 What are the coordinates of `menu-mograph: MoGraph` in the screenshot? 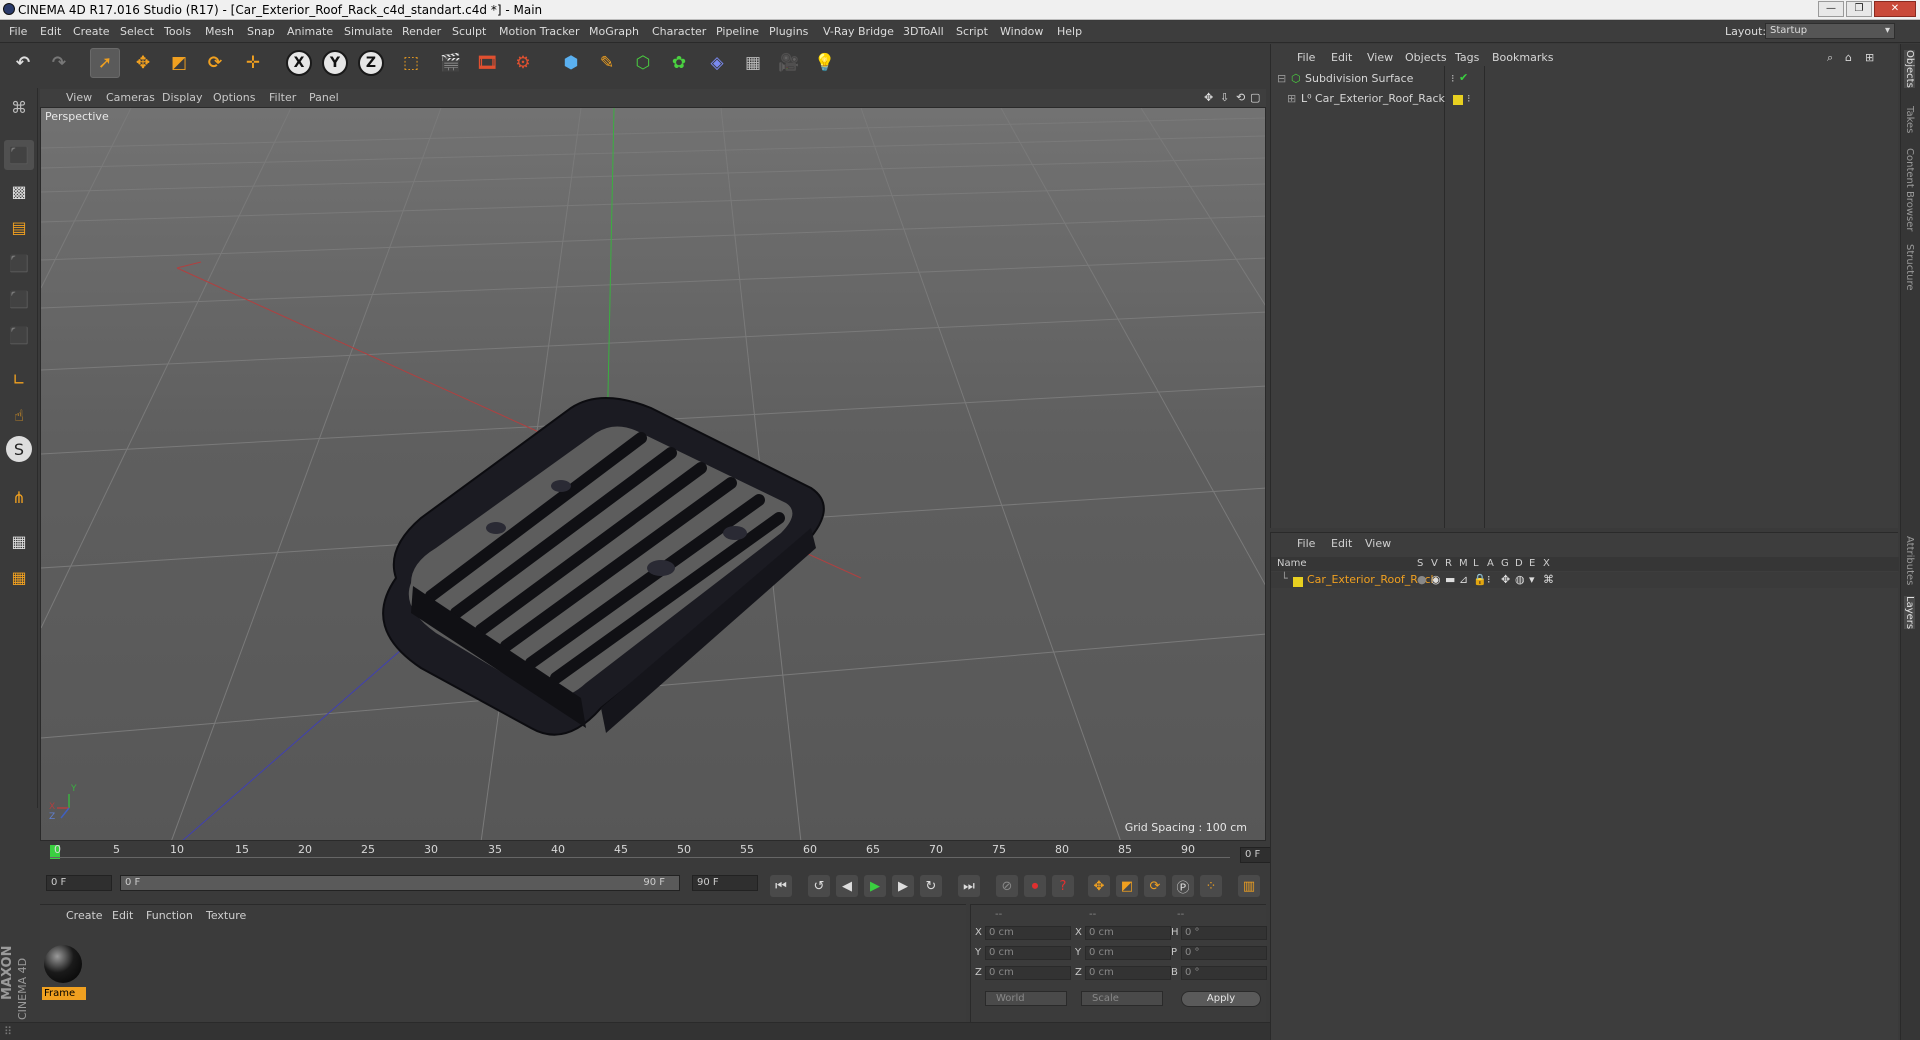 It's located at (614, 31).